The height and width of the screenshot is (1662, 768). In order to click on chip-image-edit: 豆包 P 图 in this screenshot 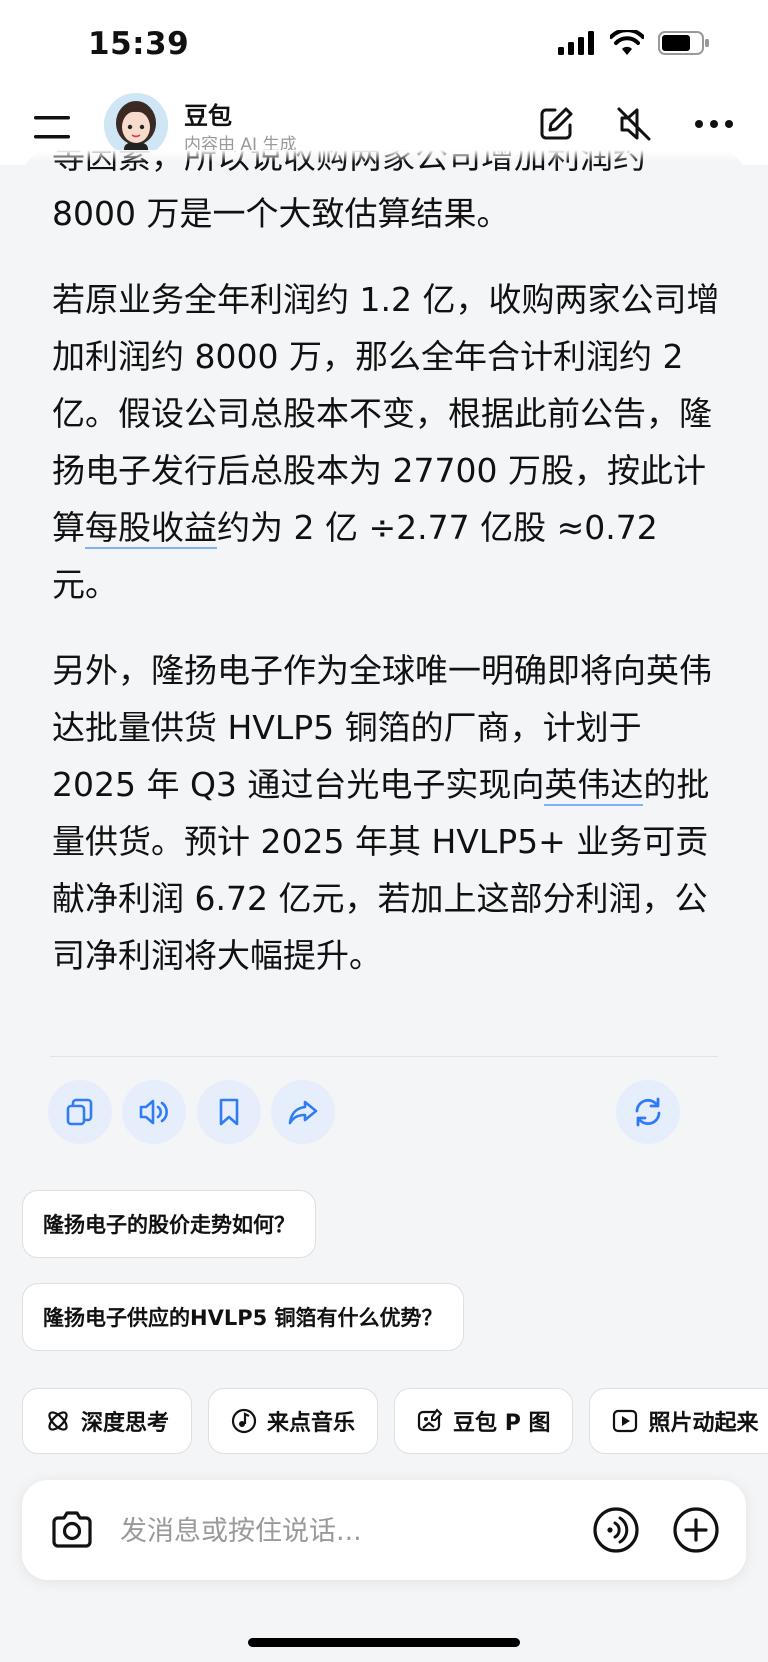, I will do `click(484, 1421)`.